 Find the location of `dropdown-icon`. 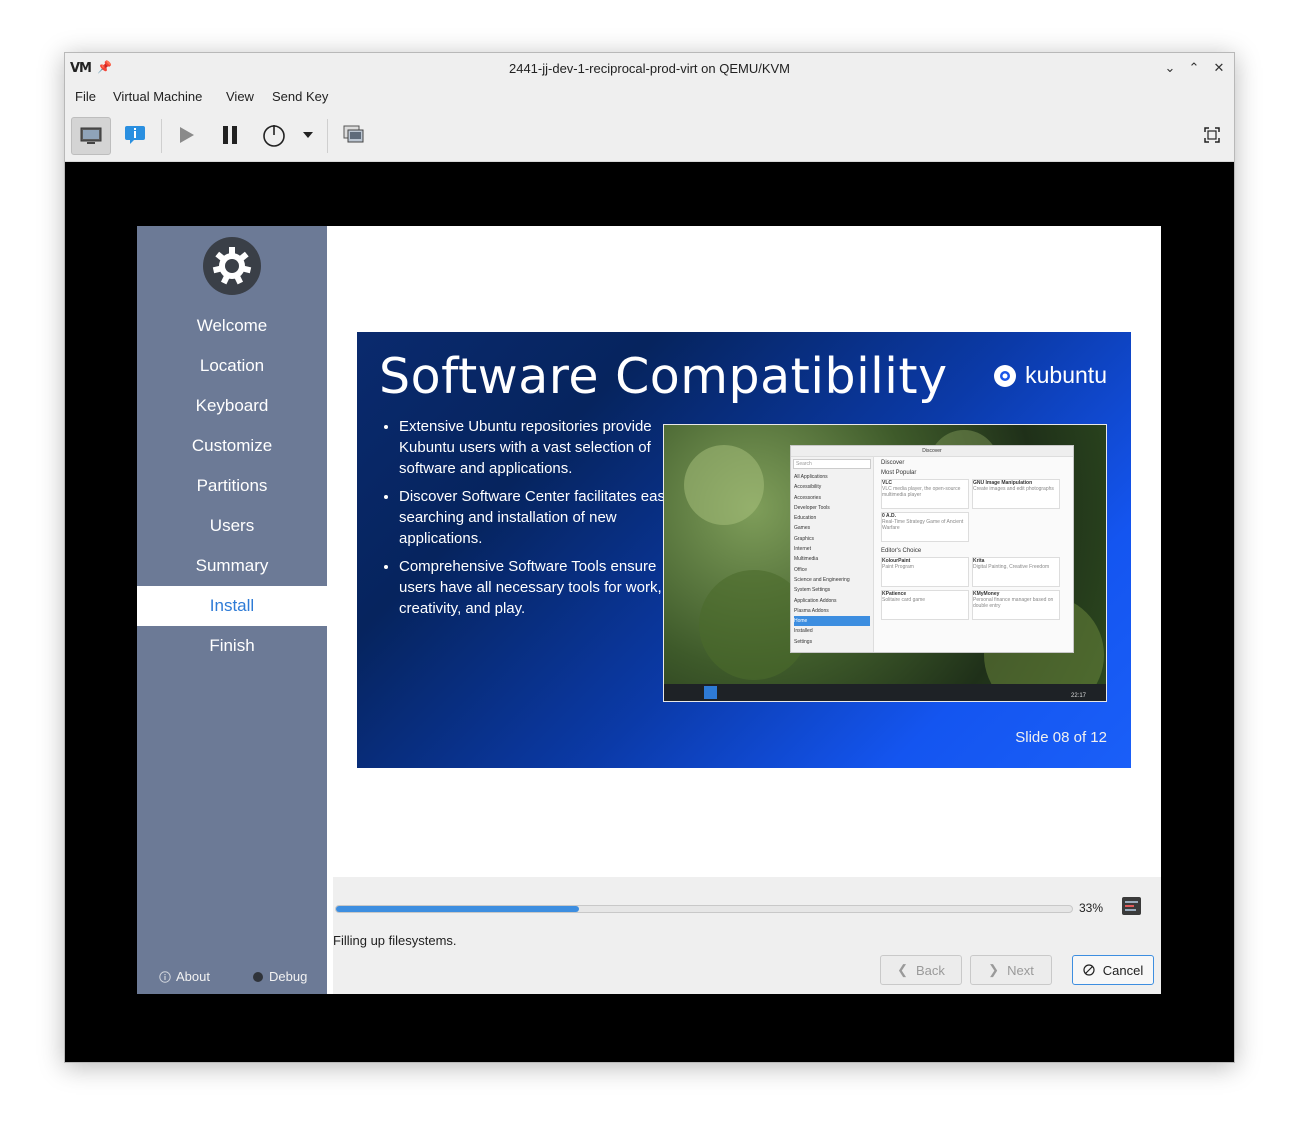

dropdown-icon is located at coordinates (308, 135).